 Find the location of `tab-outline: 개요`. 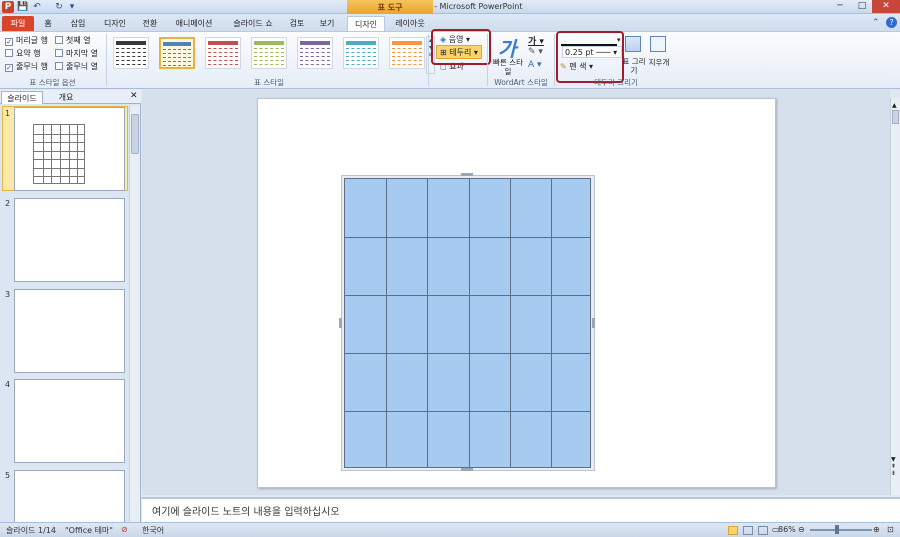

tab-outline: 개요 is located at coordinates (66, 97).